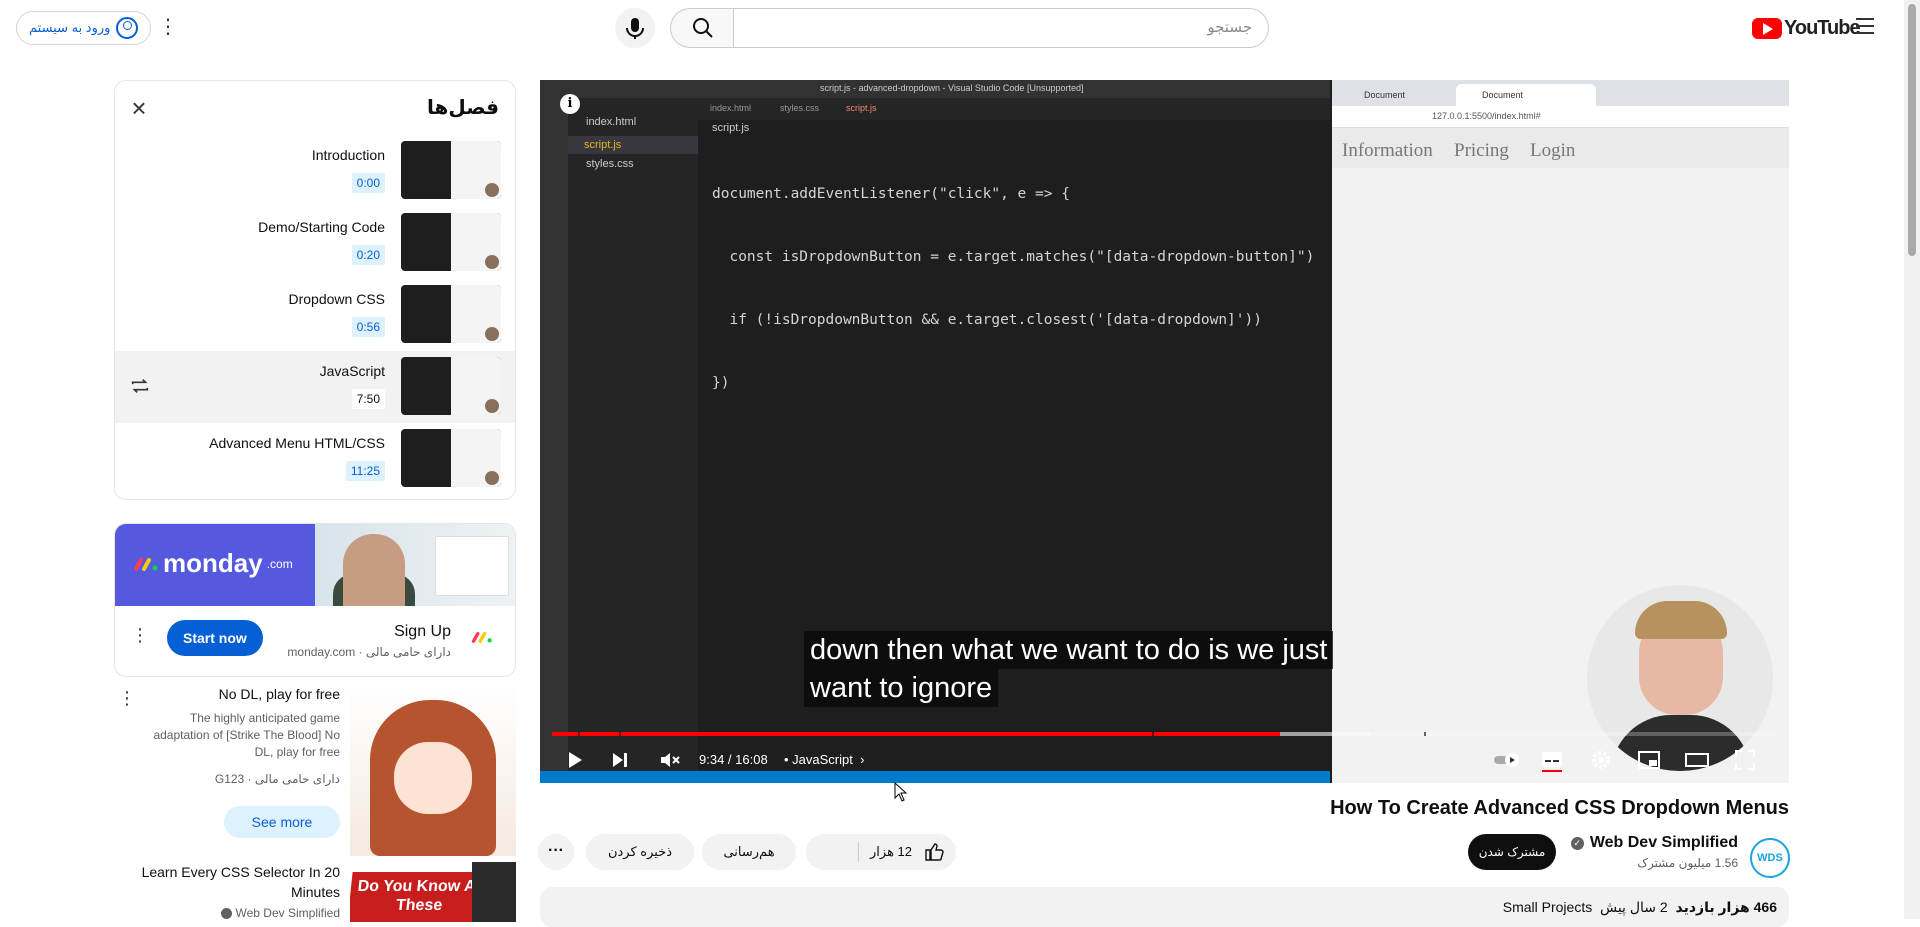 Image resolution: width=1920 pixels, height=927 pixels. I want to click on demo-nav-item: Pricing, so click(1481, 150).